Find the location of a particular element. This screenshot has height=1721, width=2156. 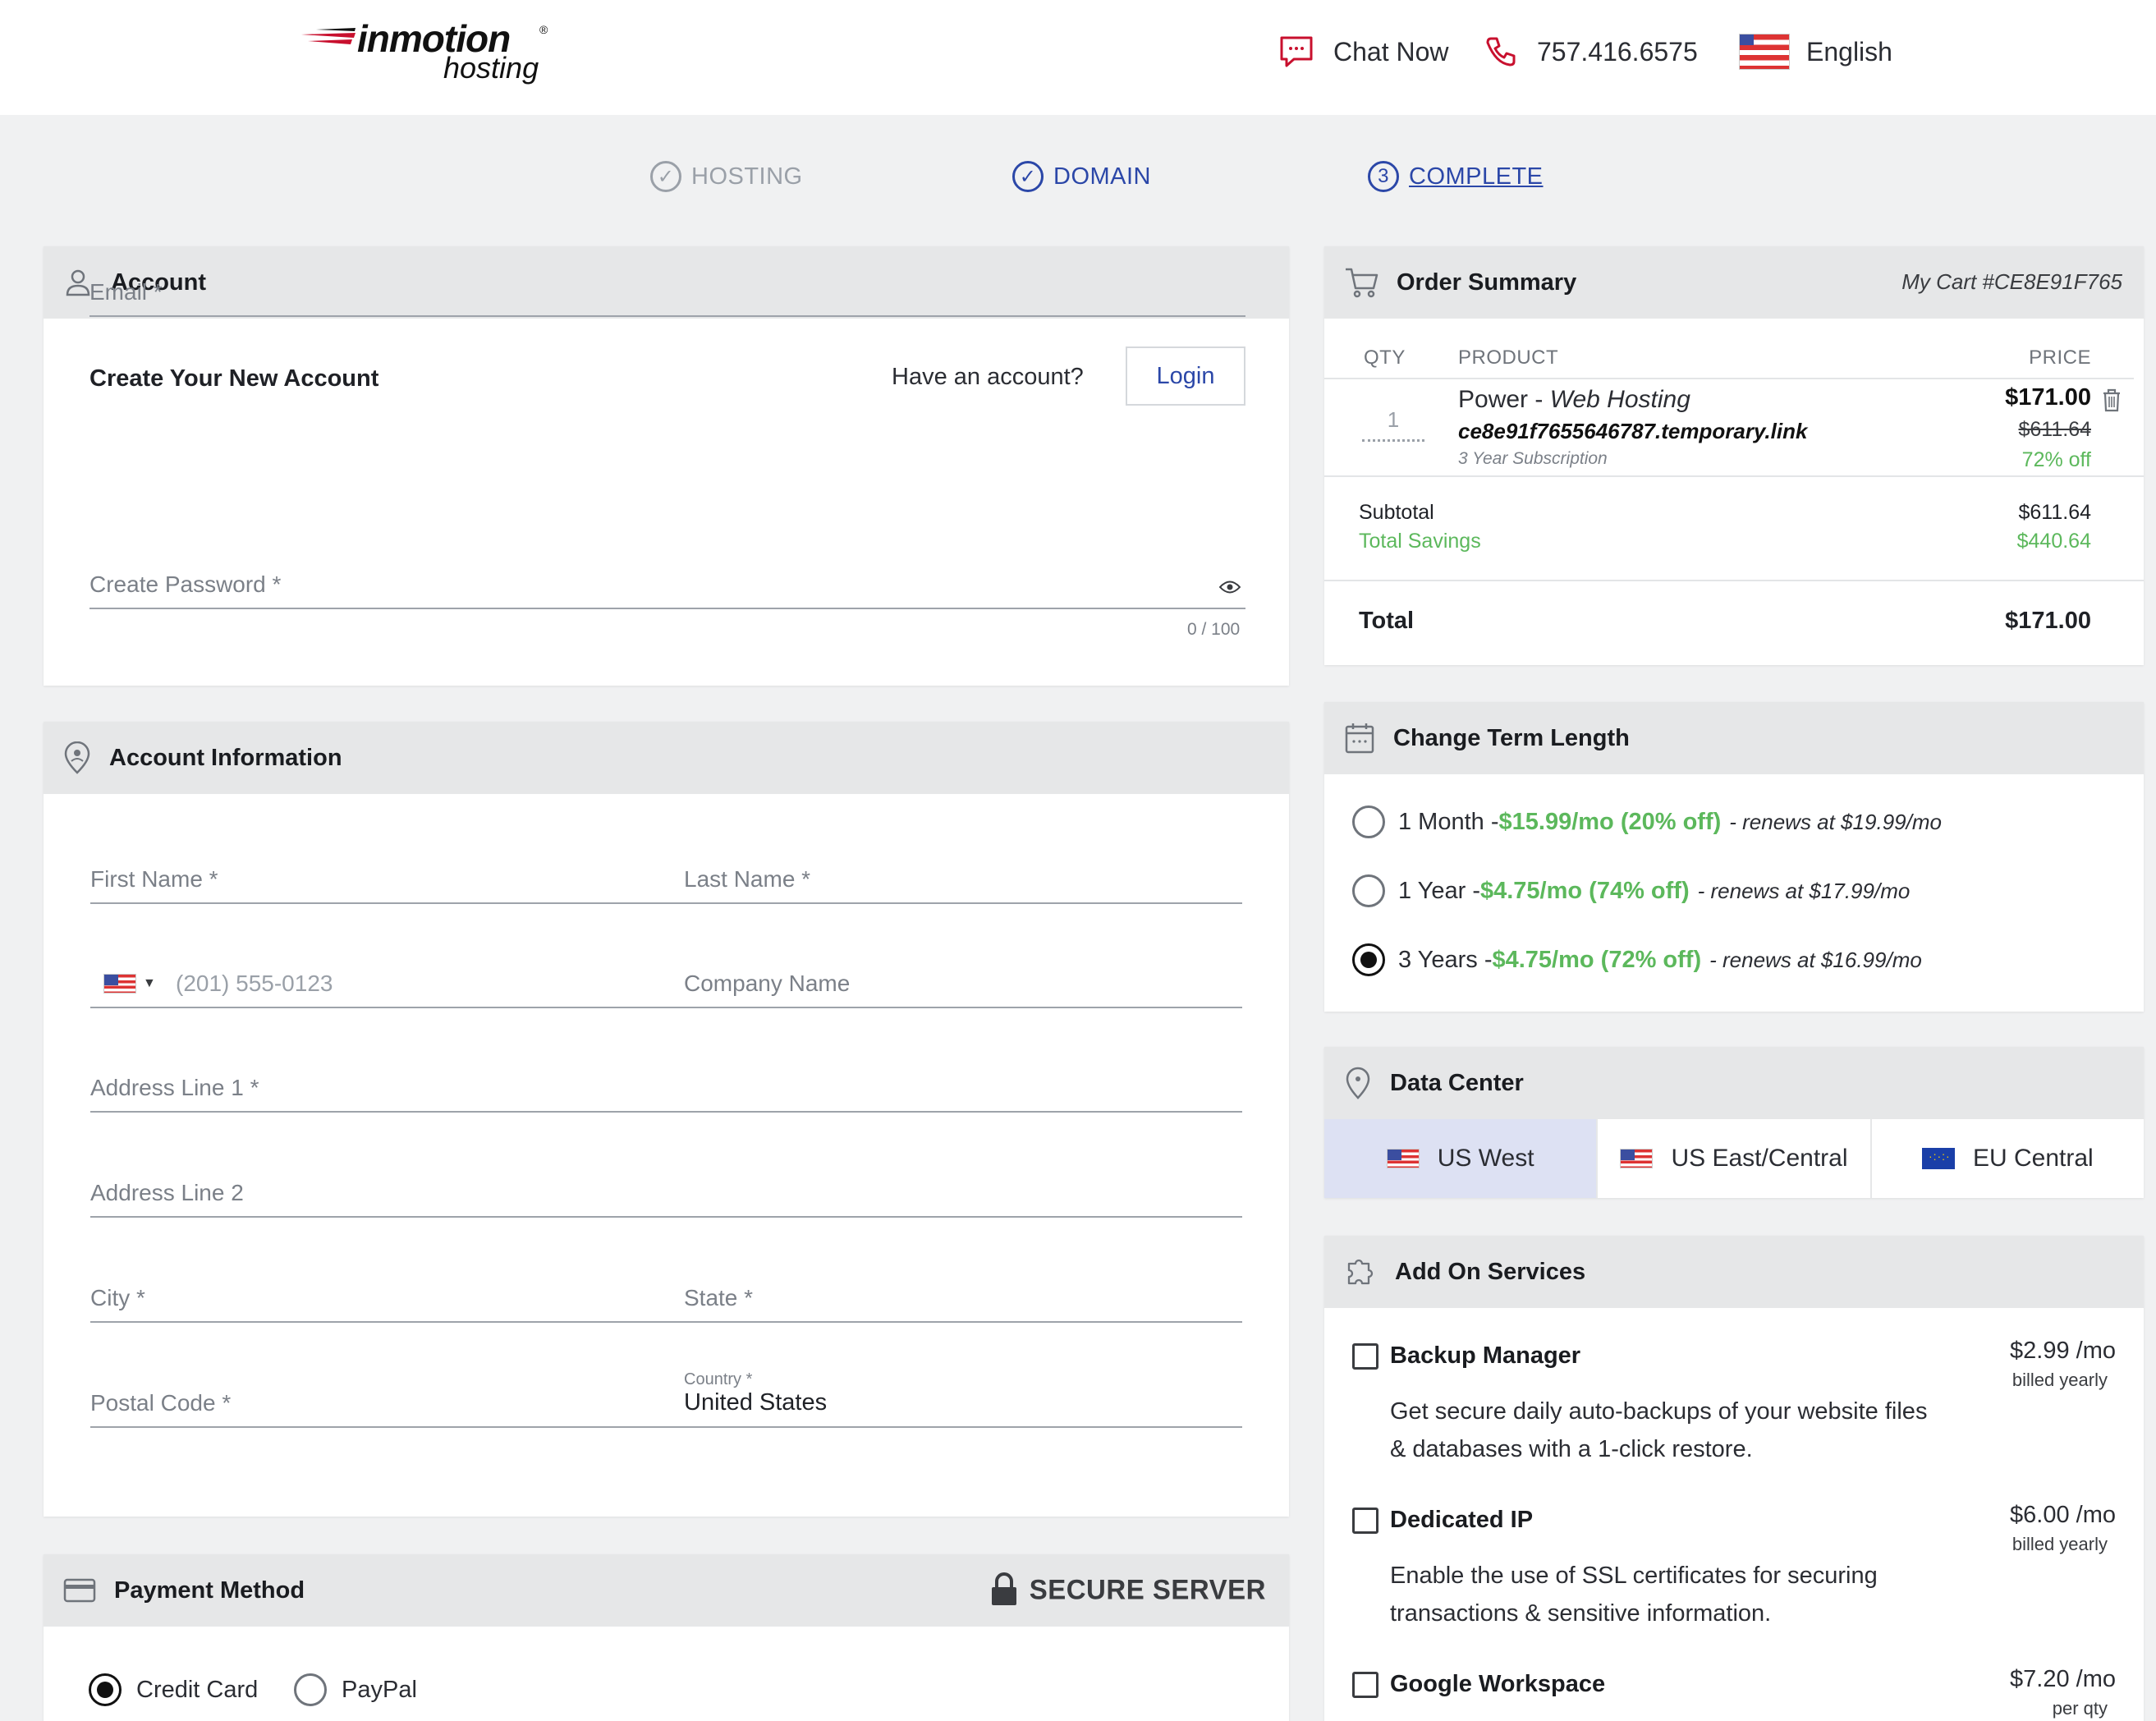

term-option-renewal: - renews at $19.99/mo is located at coordinates (1835, 821).